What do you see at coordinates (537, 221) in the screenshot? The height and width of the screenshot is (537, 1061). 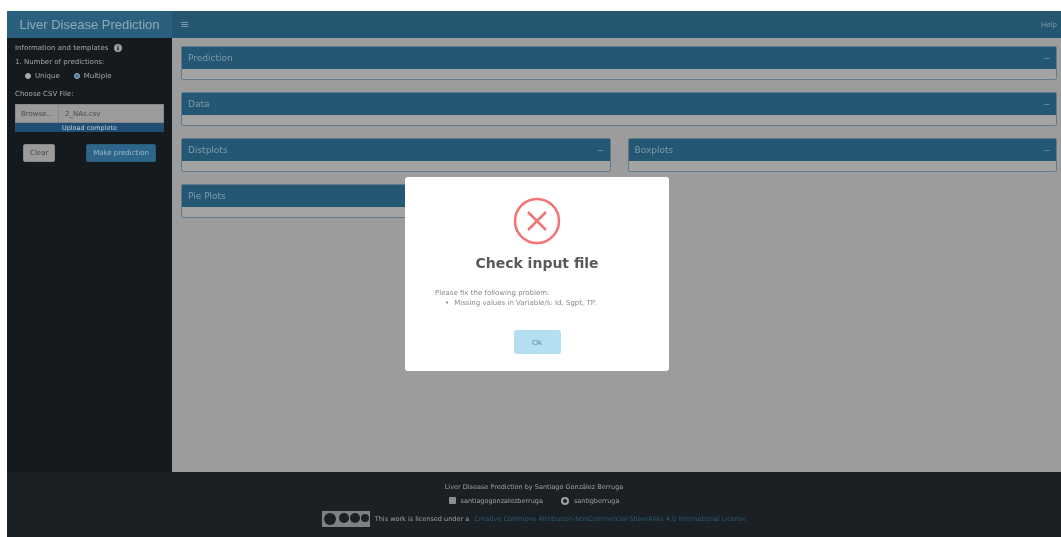 I see `error-icon` at bounding box center [537, 221].